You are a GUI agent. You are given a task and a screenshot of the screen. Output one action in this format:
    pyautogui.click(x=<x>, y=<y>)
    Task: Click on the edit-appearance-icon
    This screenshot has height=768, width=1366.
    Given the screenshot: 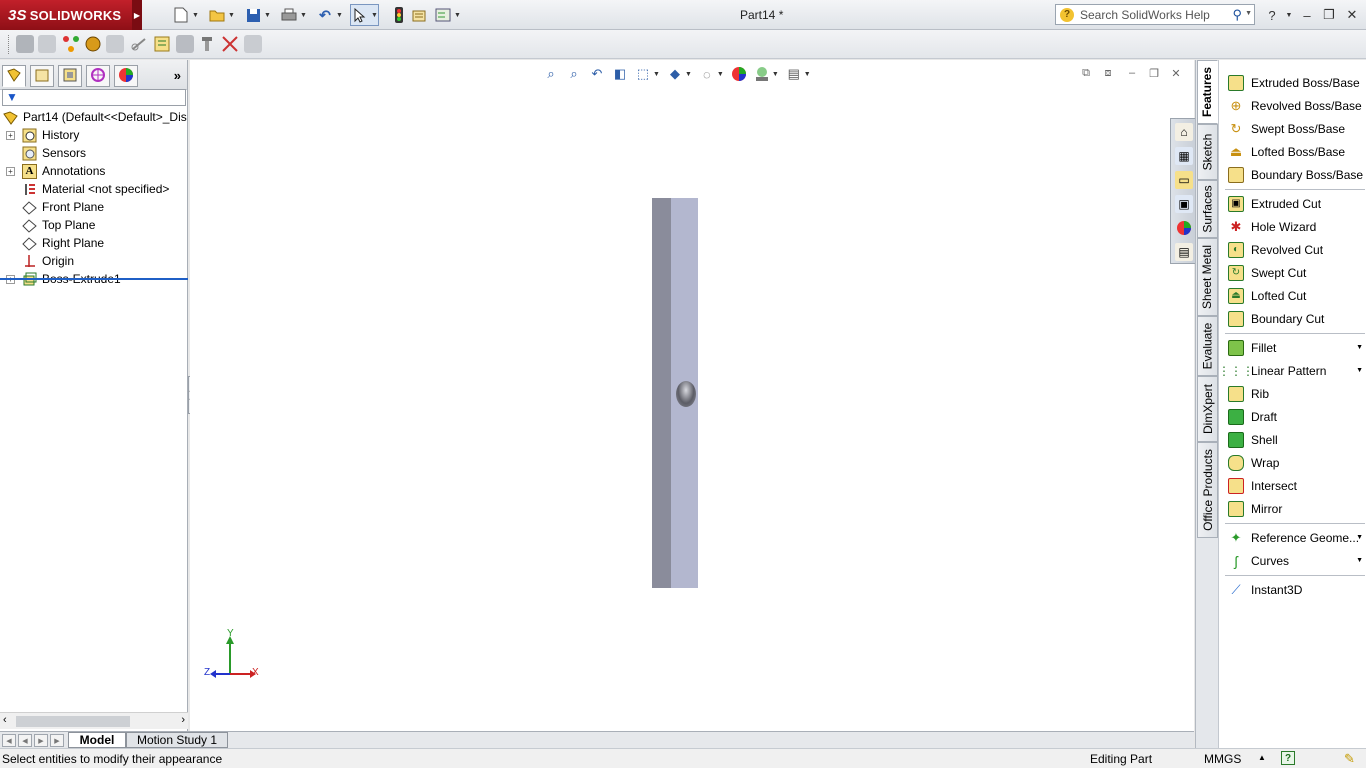 What is the action you would take?
    pyautogui.click(x=739, y=74)
    